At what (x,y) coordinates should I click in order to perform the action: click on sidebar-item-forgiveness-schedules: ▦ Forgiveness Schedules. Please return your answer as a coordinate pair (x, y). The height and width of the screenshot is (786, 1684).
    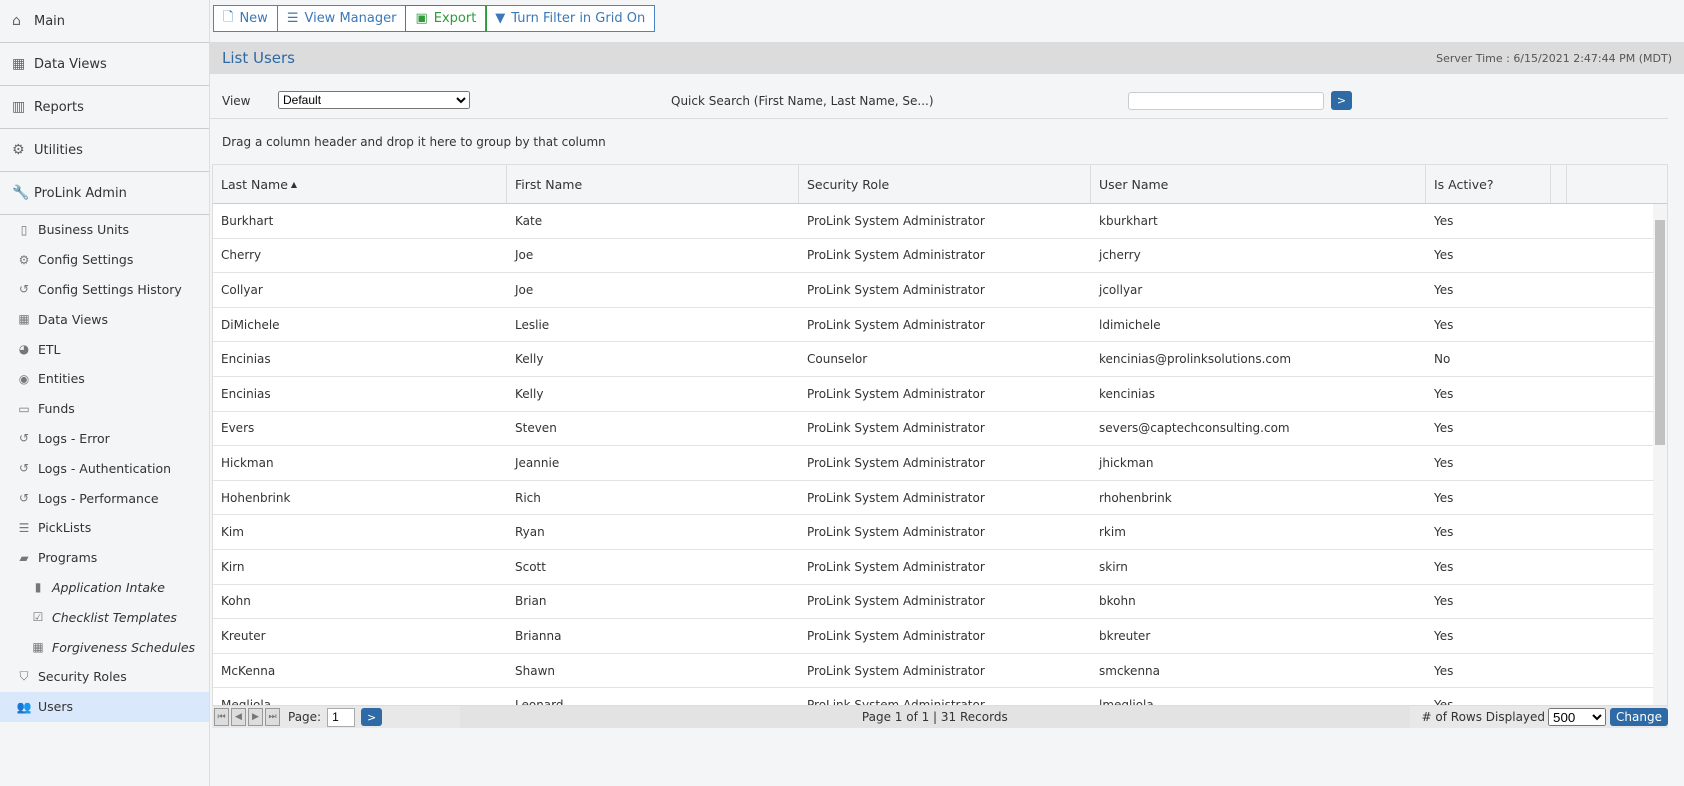
    Looking at the image, I should click on (104, 647).